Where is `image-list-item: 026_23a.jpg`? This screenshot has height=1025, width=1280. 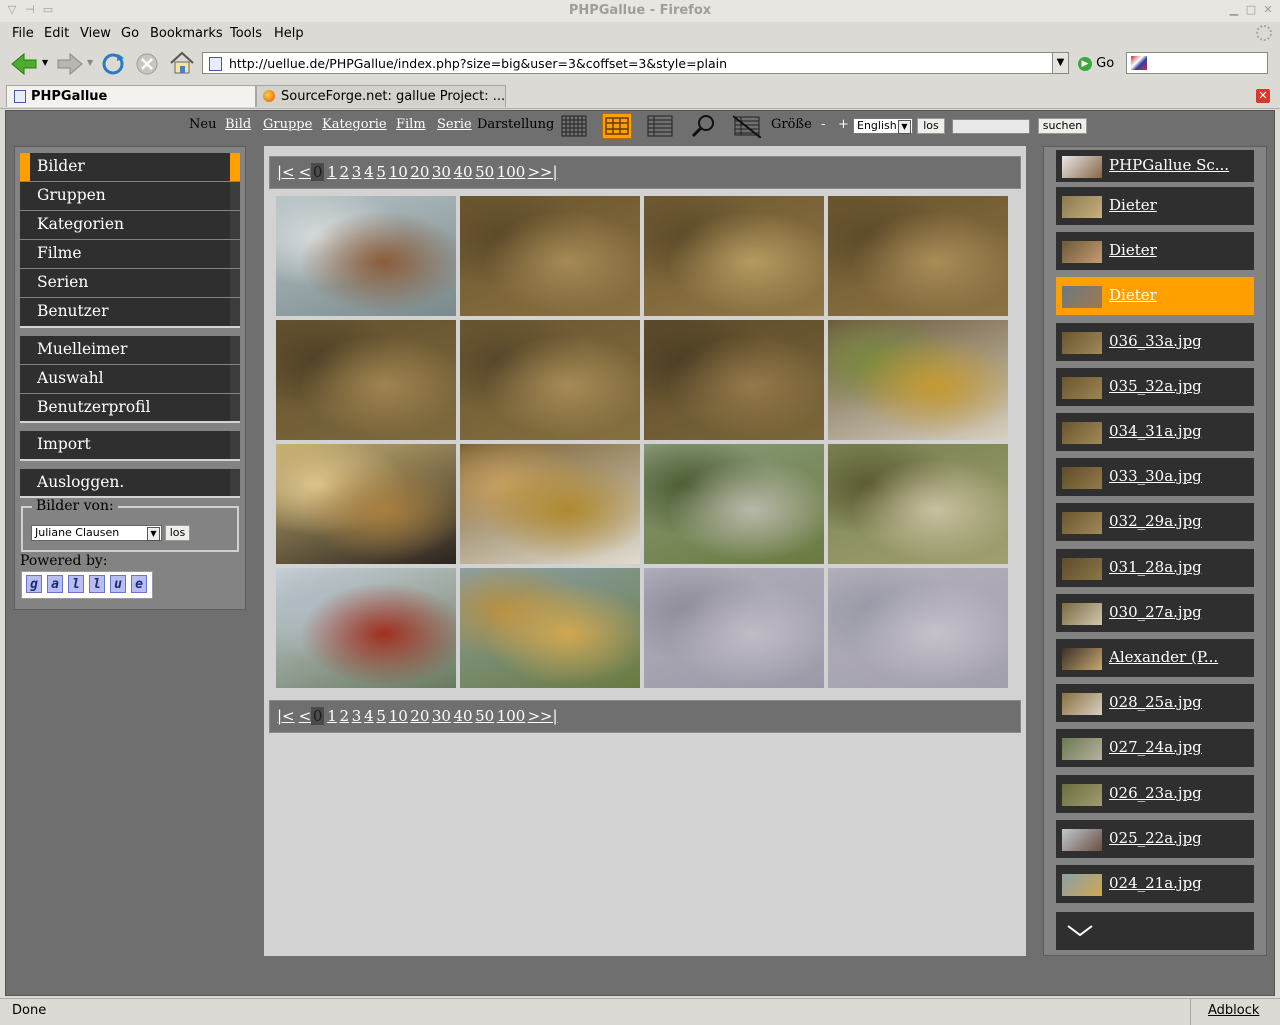
image-list-item: 026_23a.jpg is located at coordinates (1155, 793).